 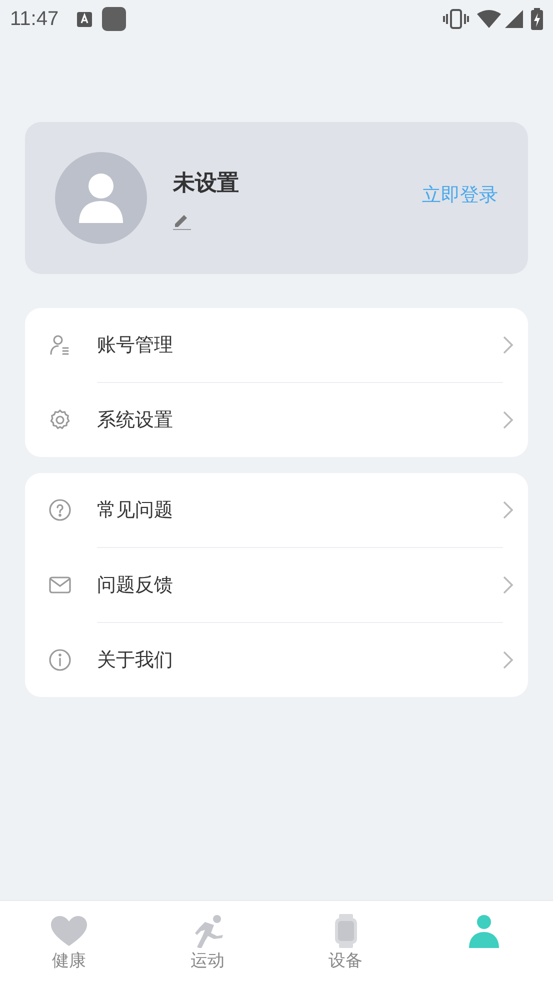 I want to click on menu-item: 关于我们, so click(x=276, y=660).